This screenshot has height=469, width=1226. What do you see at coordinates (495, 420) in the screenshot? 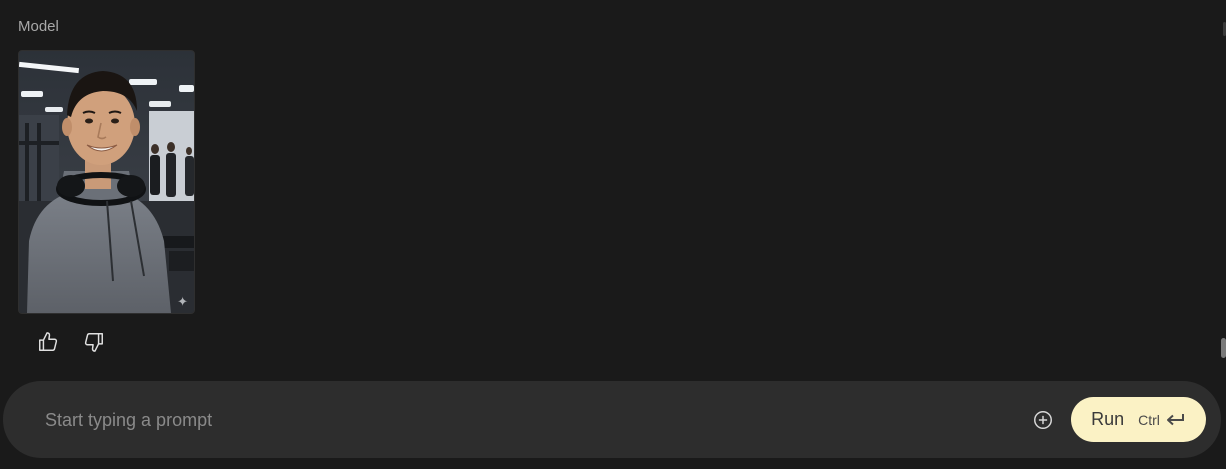
I see `prompt-input` at bounding box center [495, 420].